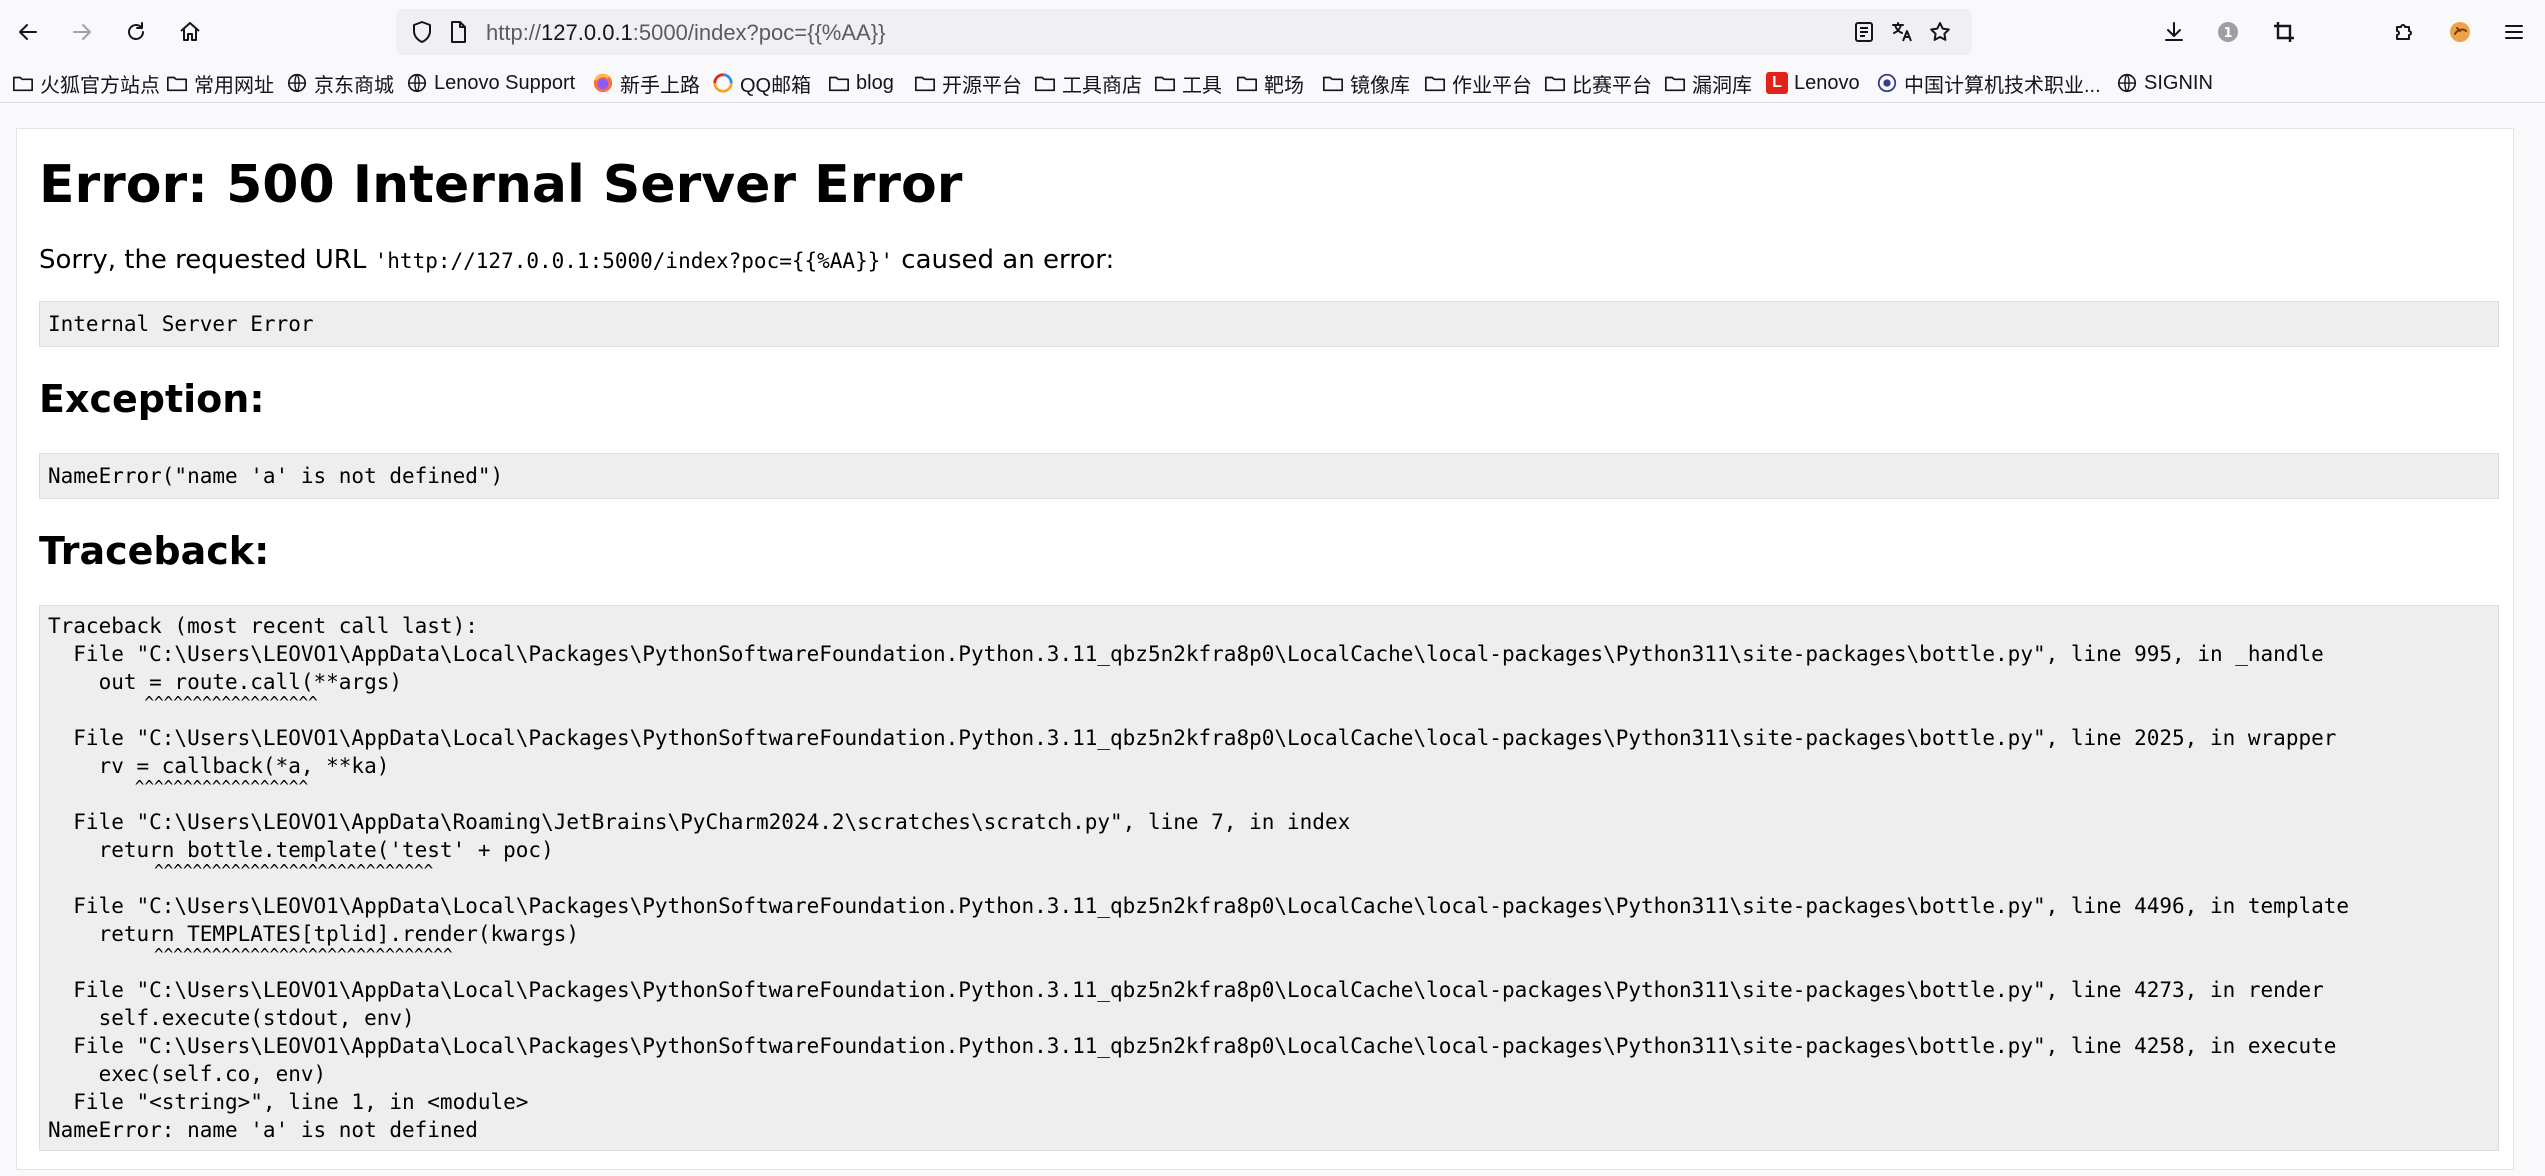  What do you see at coordinates (1902, 32) in the screenshot?
I see `translate-icon` at bounding box center [1902, 32].